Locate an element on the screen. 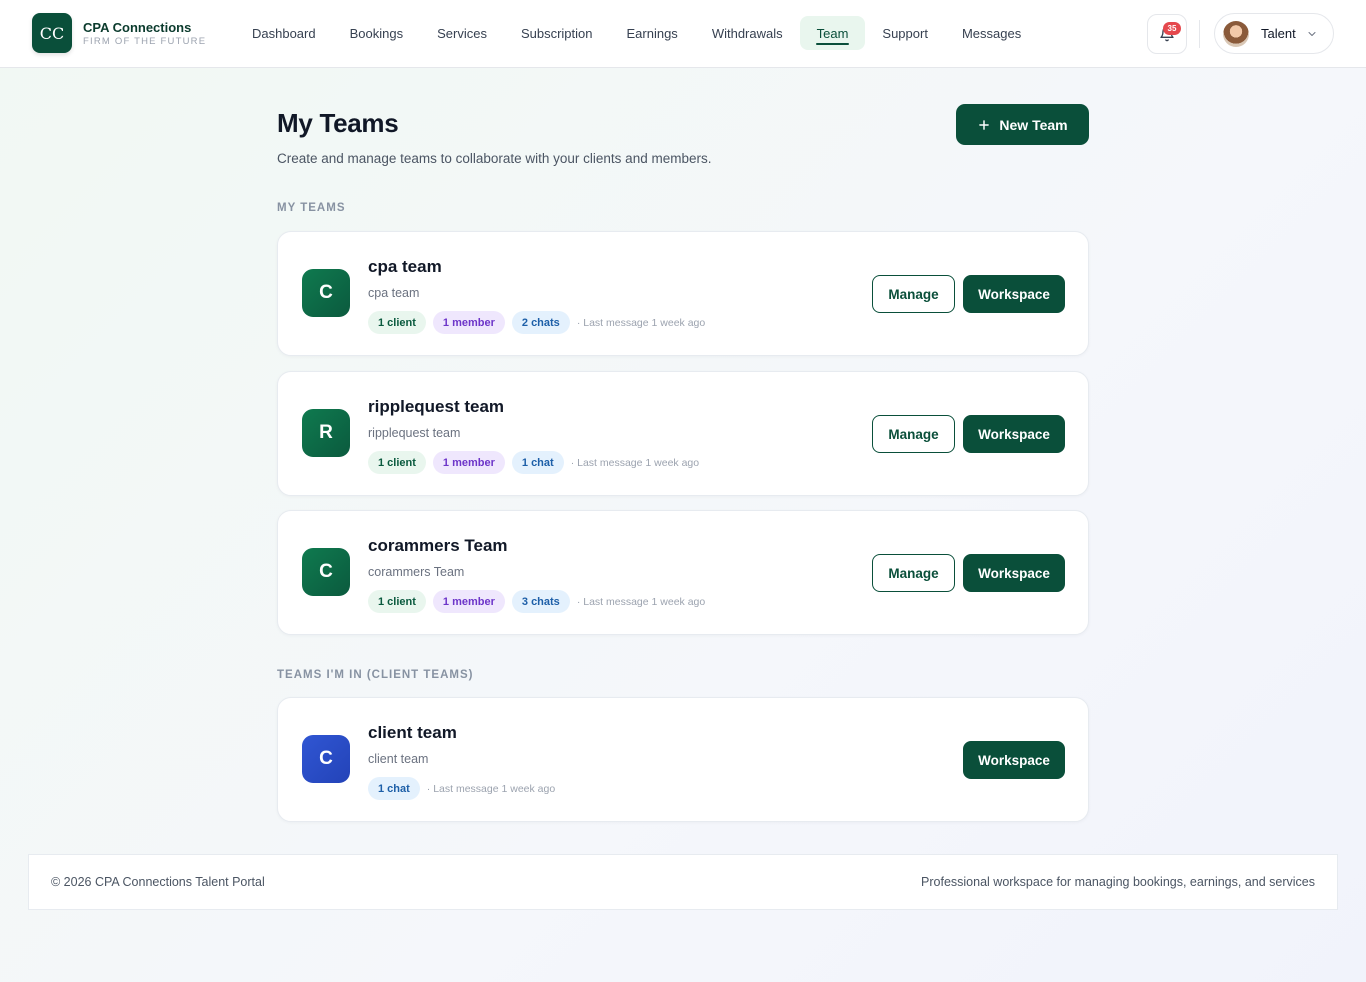 The width and height of the screenshot is (1366, 982). nav-item-bookings: Bookings is located at coordinates (376, 33).